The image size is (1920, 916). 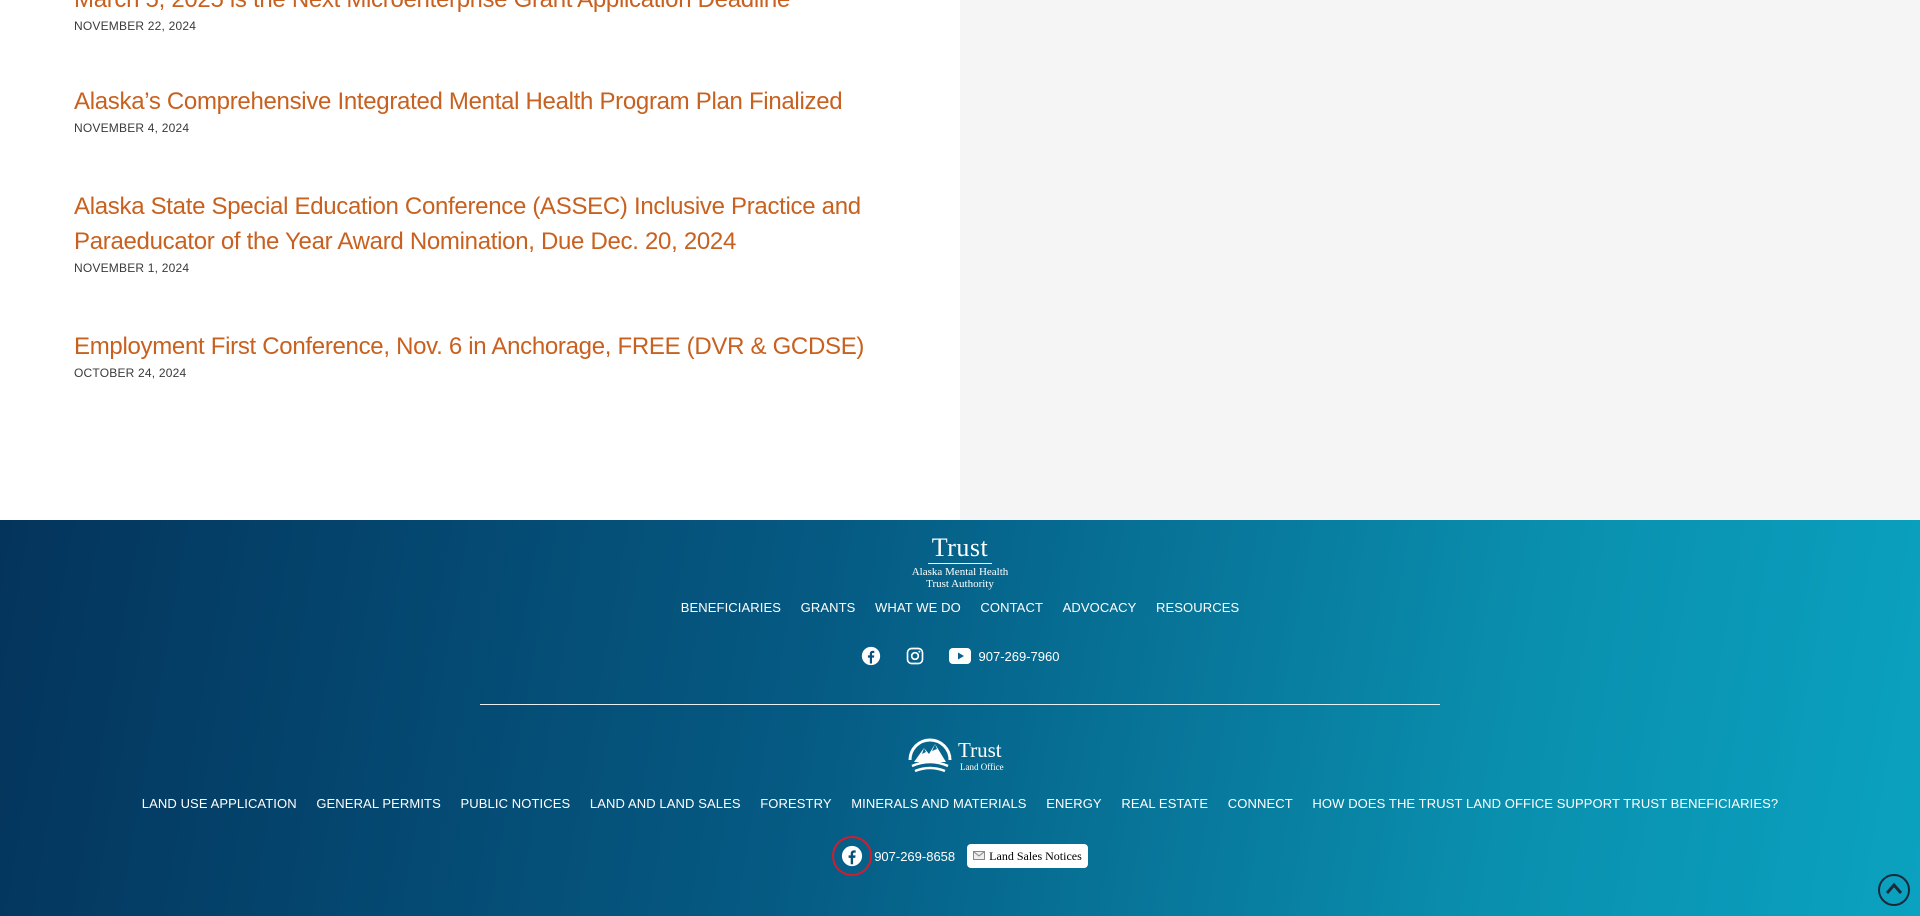 I want to click on logo2-subtitle: Land Office, so click(x=982, y=767).